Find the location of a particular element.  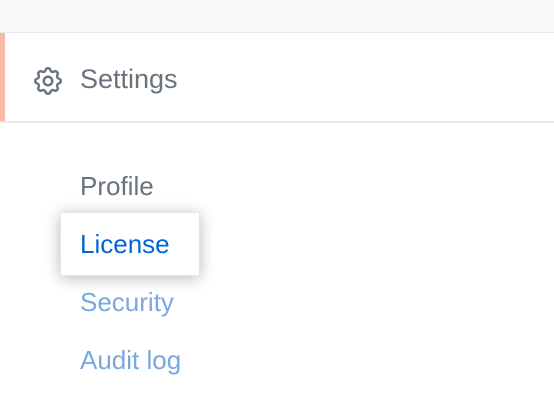

active-indicator is located at coordinates (2, 77).